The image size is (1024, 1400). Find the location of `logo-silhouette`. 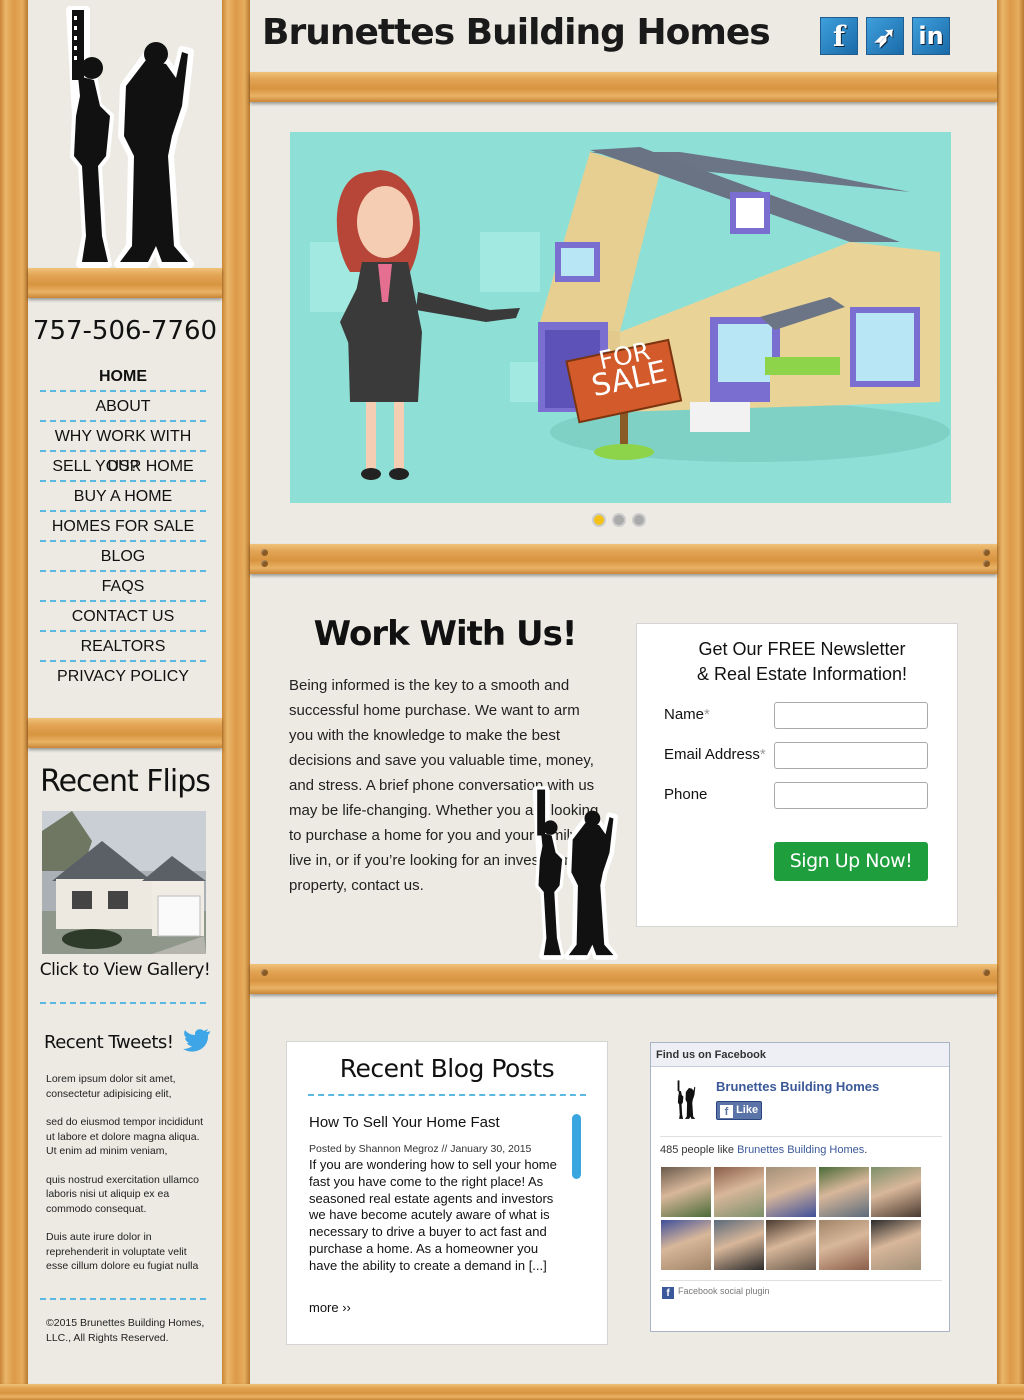

logo-silhouette is located at coordinates (128, 137).